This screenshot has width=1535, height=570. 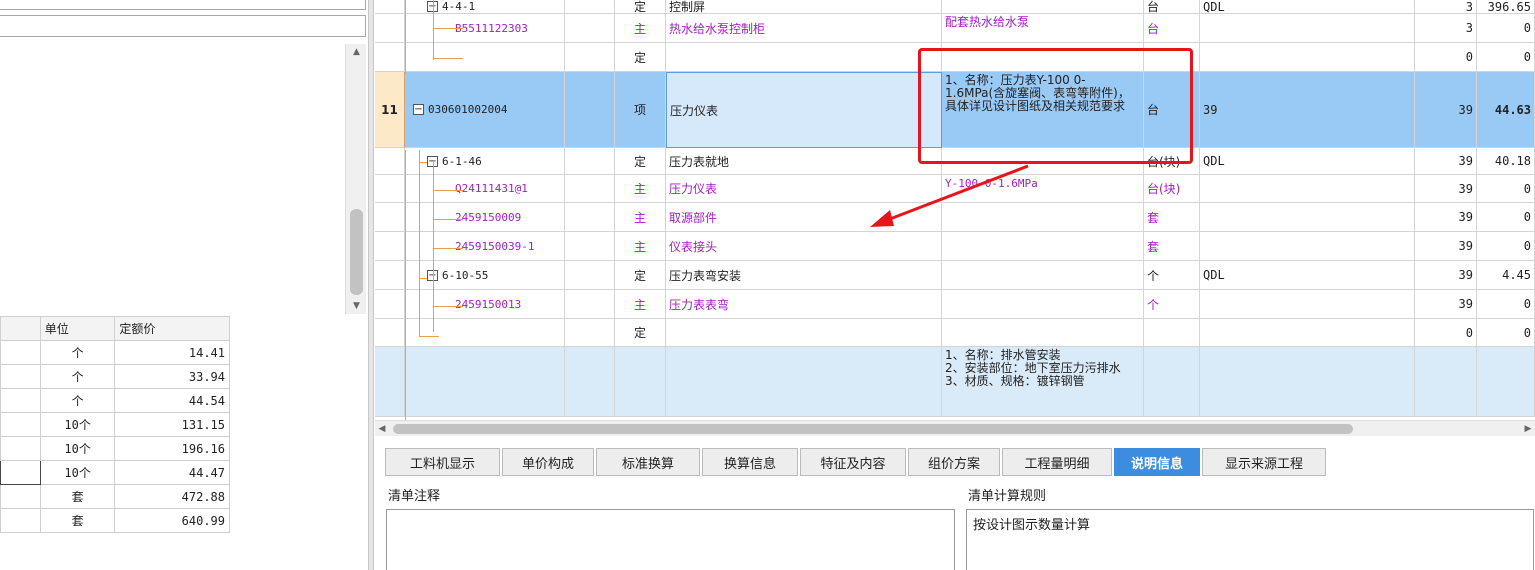 I want to click on table-cell-price: 44.47, so click(x=172, y=472).